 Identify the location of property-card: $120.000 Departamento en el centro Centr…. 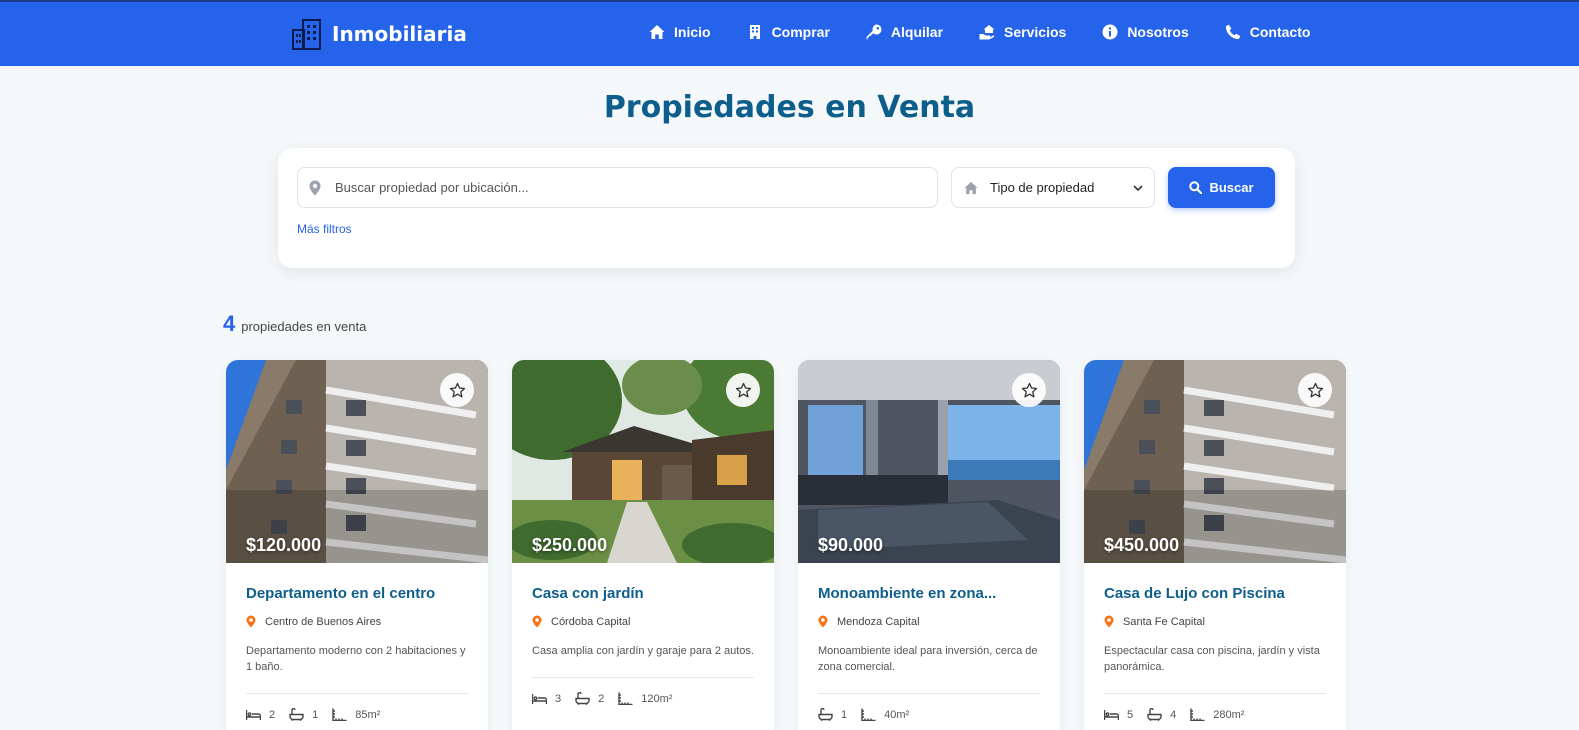
(357, 545).